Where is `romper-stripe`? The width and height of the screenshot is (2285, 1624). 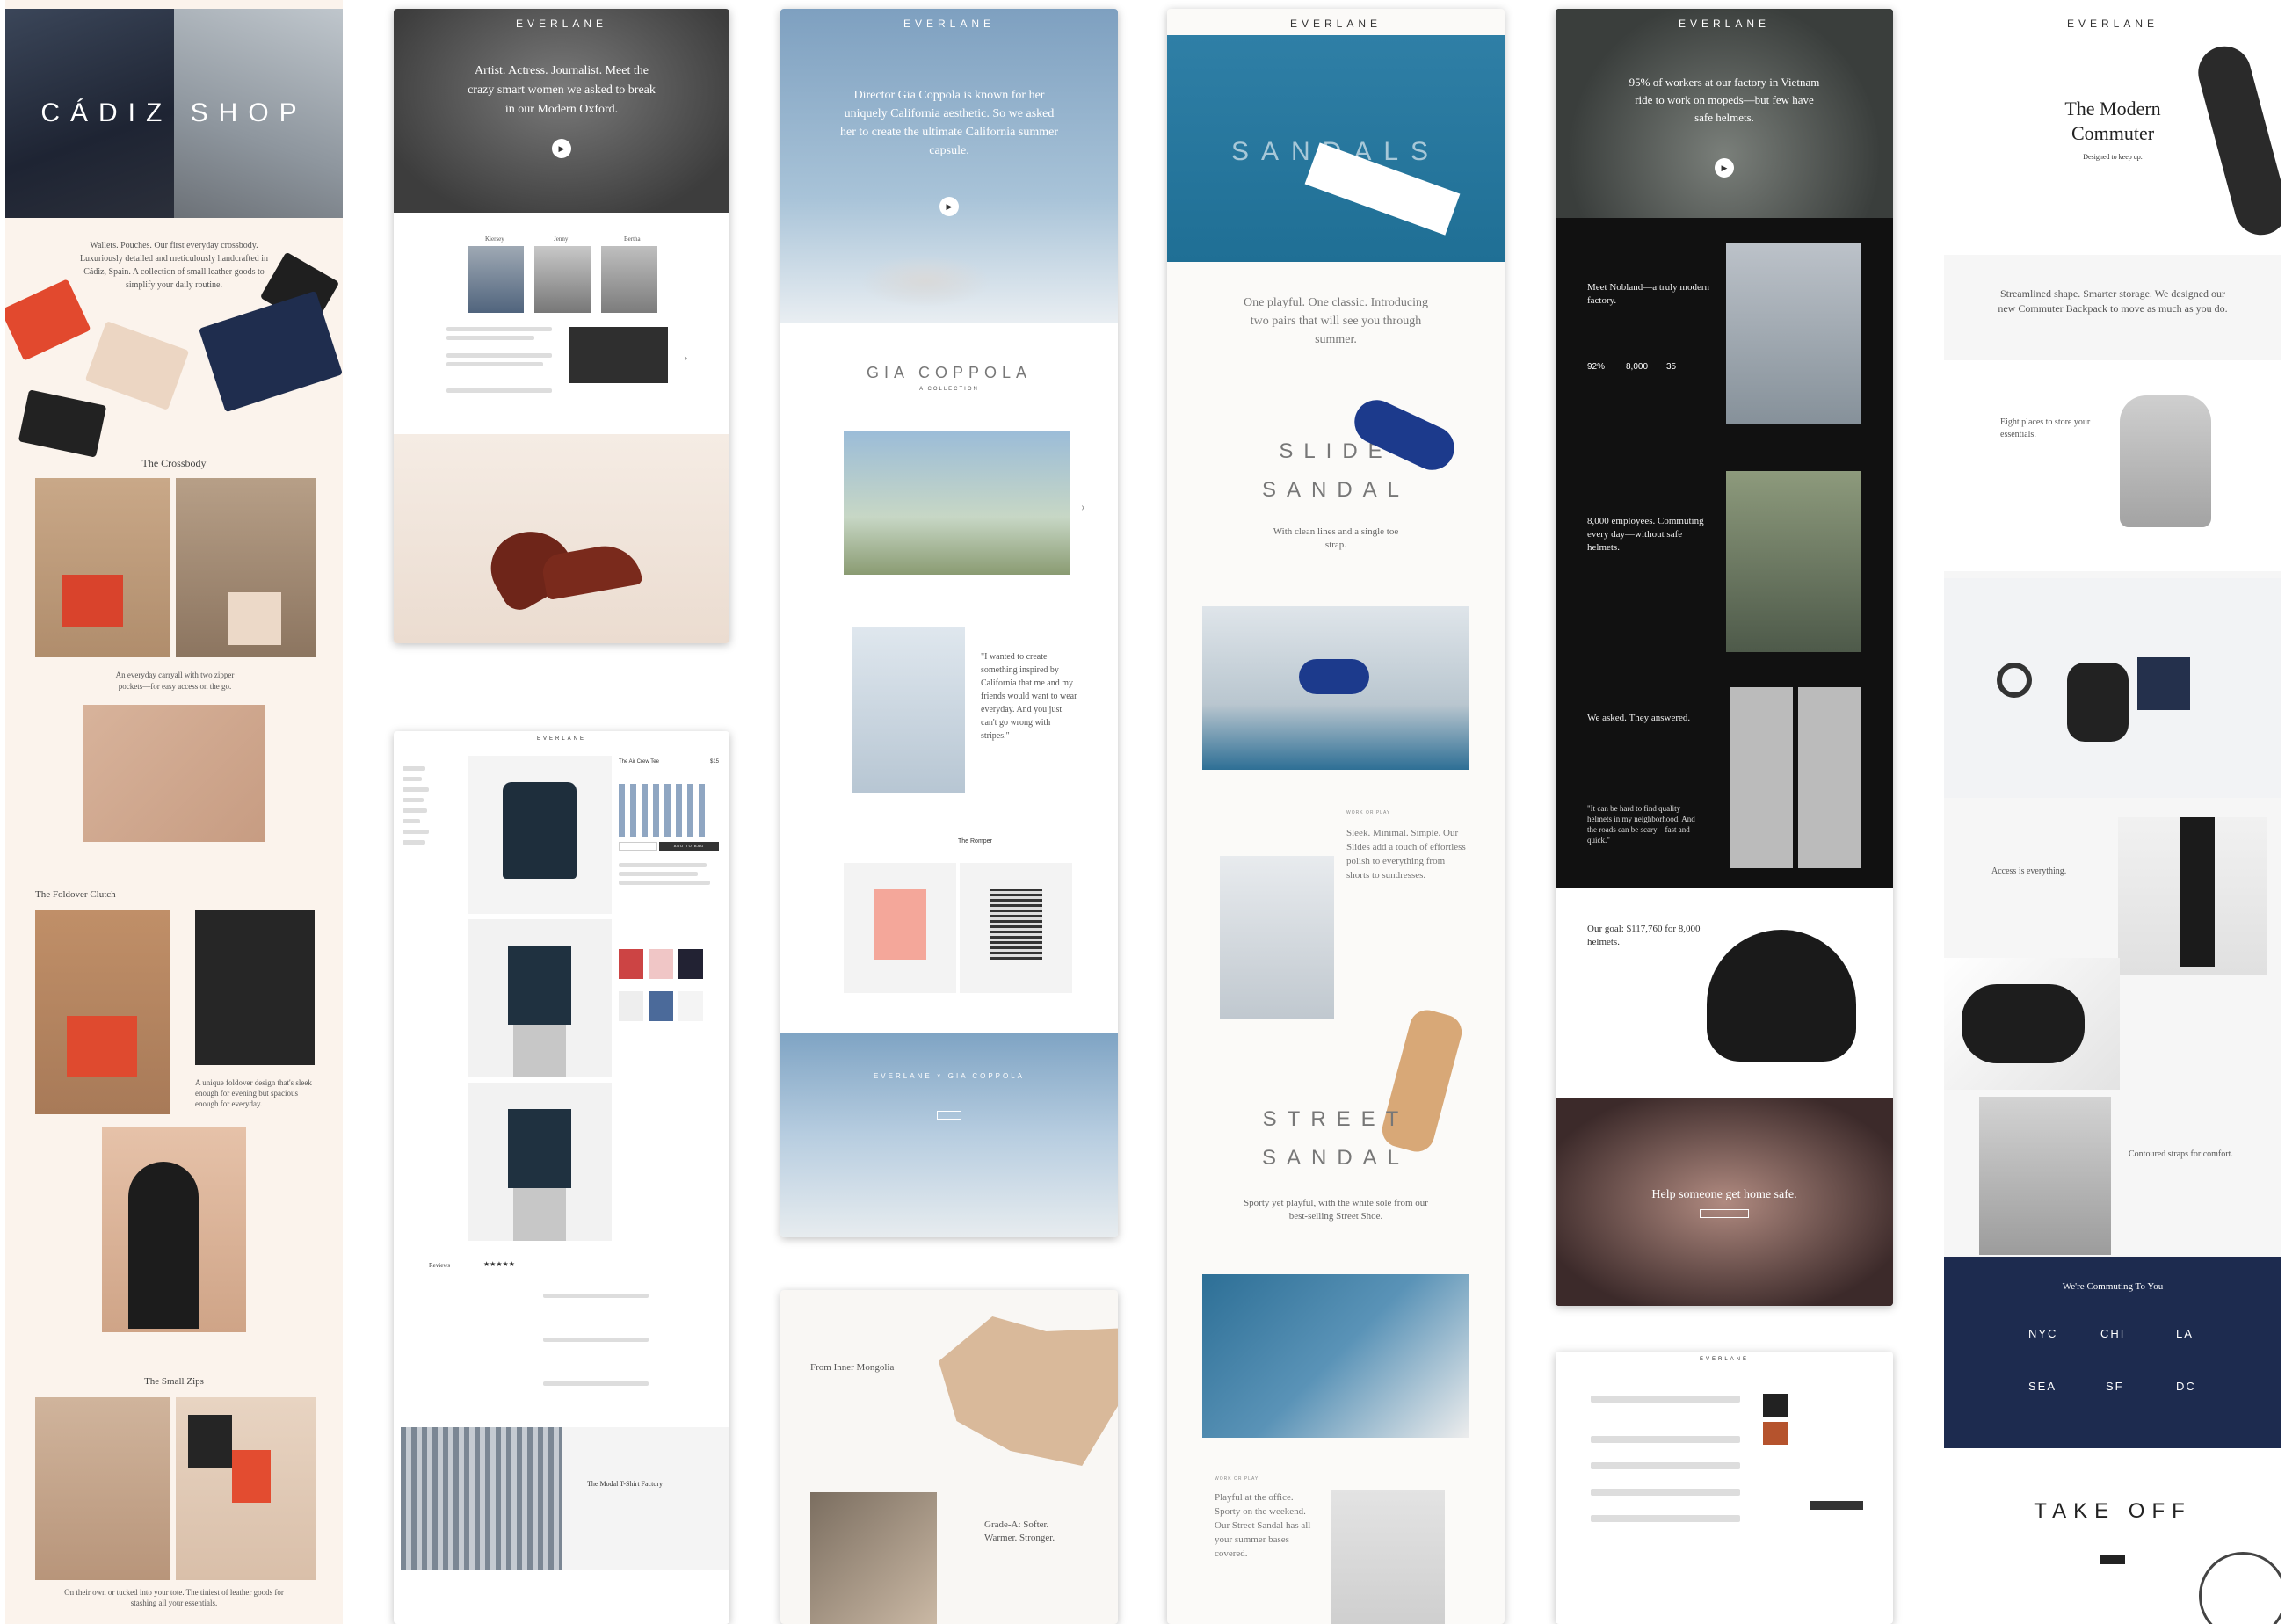
romper-stripe is located at coordinates (1016, 928).